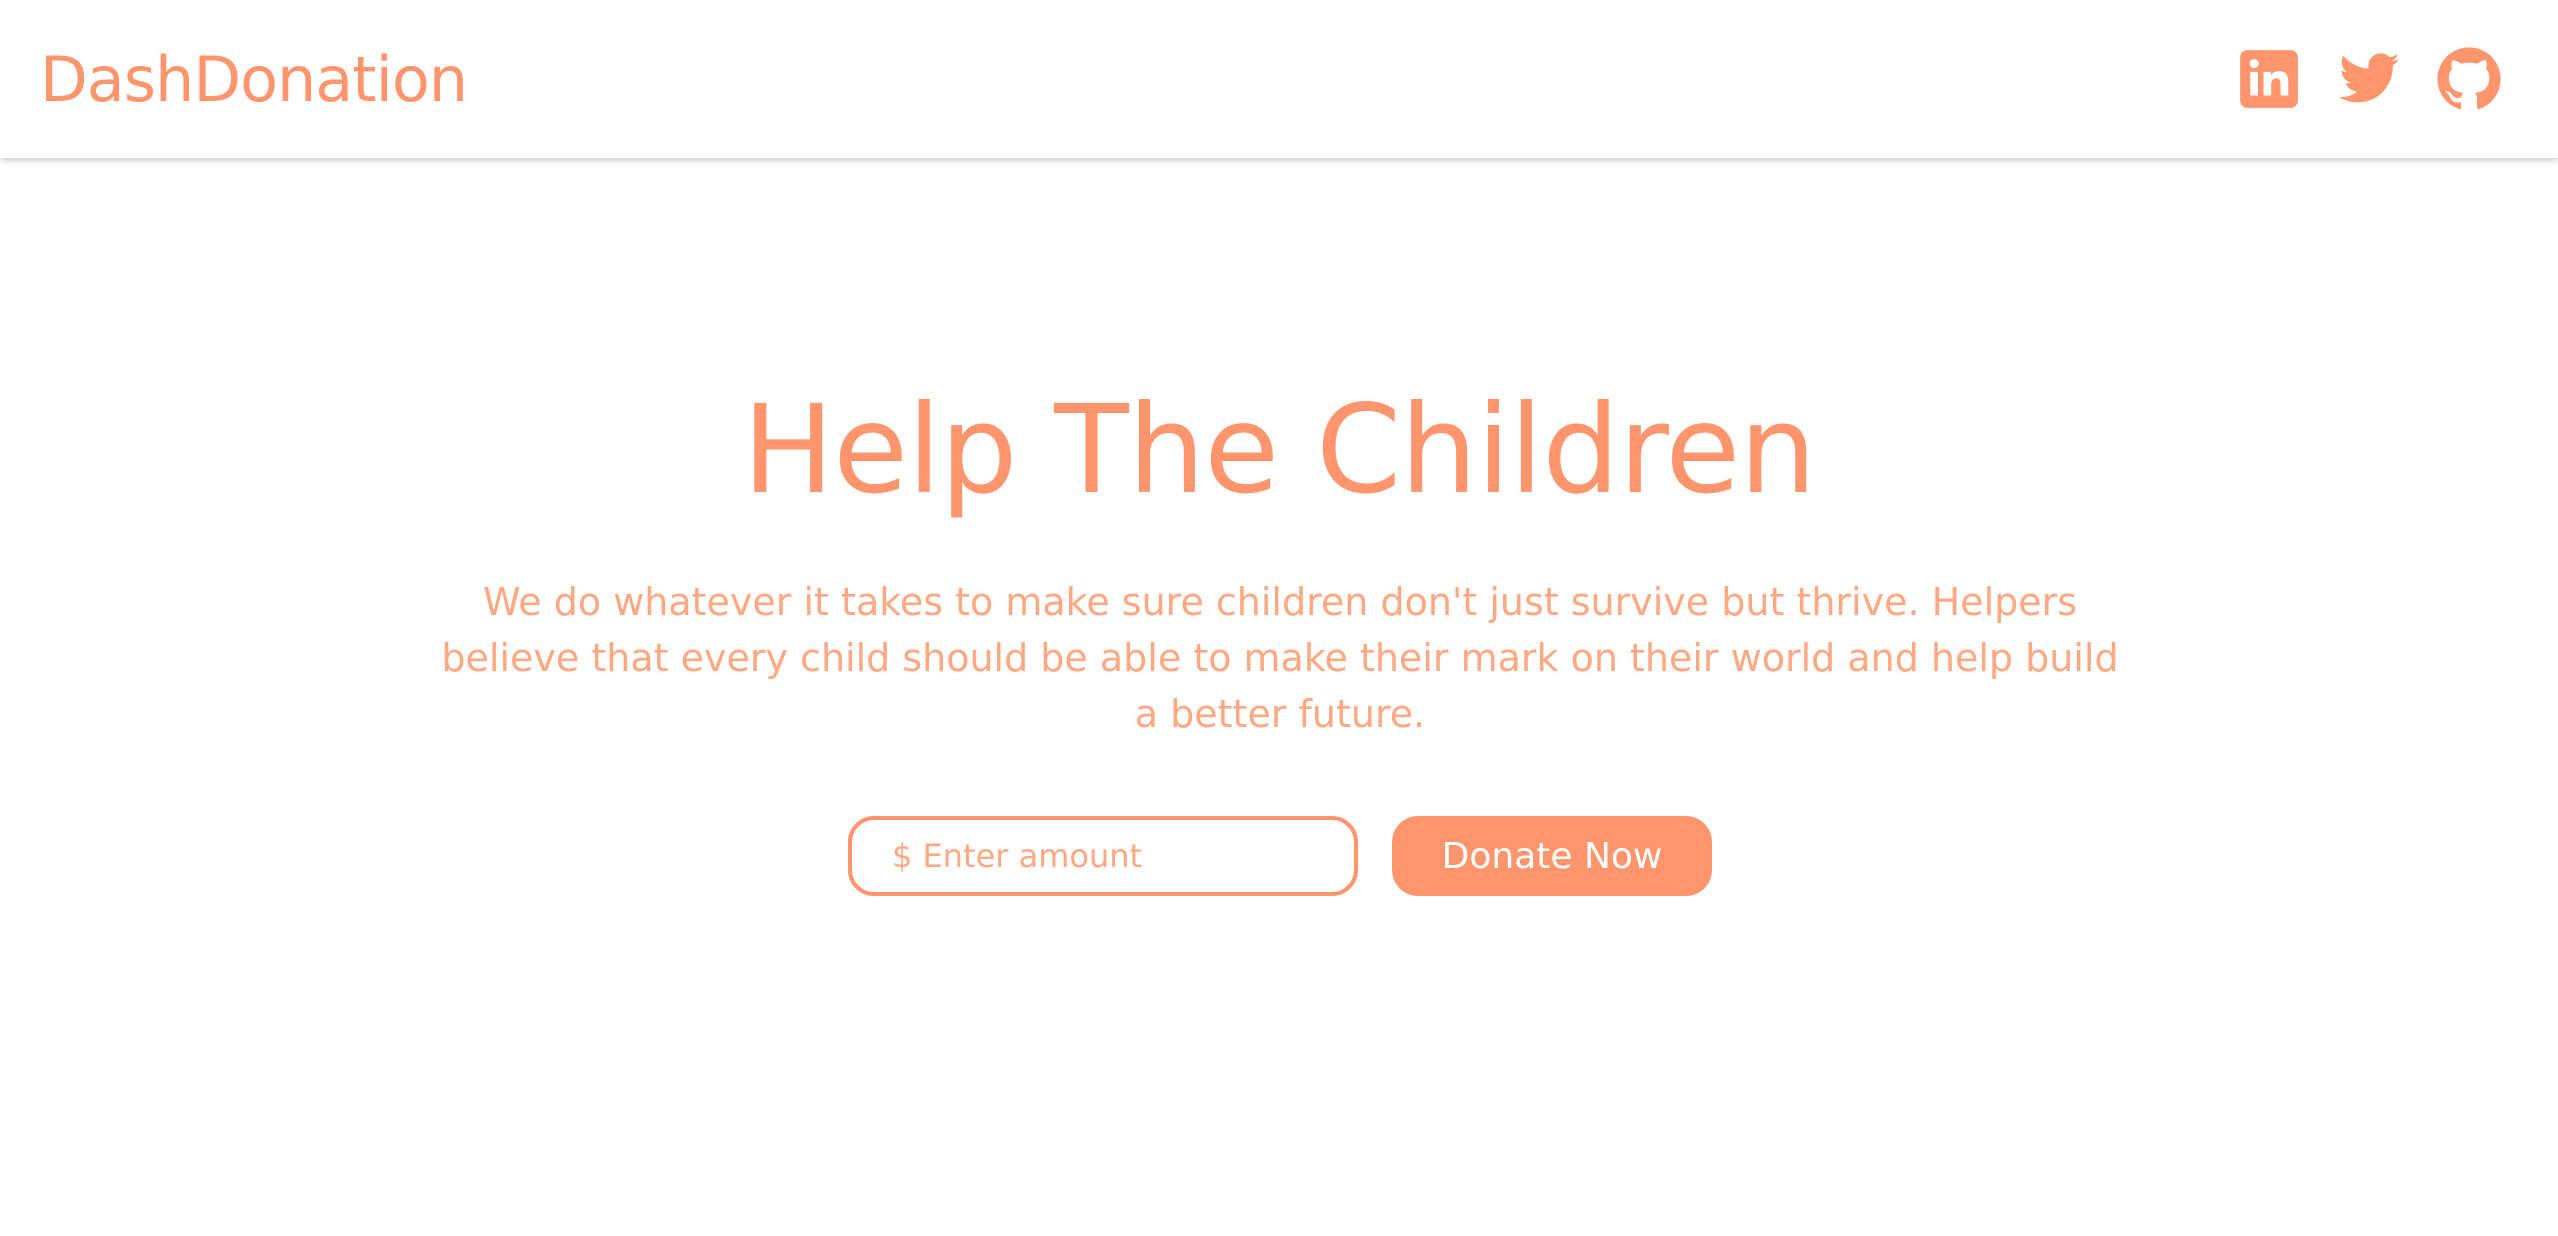 This screenshot has height=1236, width=2558. I want to click on donate-now-button: Donate Now, so click(1552, 856).